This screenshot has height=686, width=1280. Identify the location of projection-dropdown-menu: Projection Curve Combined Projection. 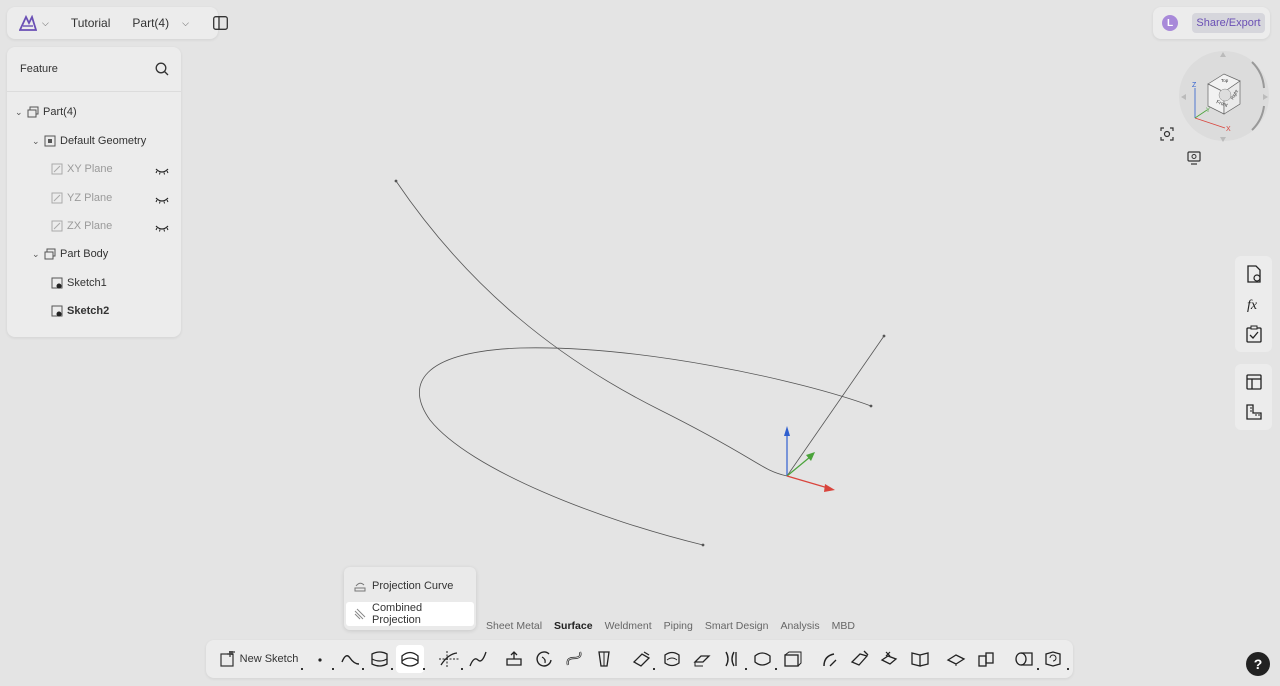
(410, 598).